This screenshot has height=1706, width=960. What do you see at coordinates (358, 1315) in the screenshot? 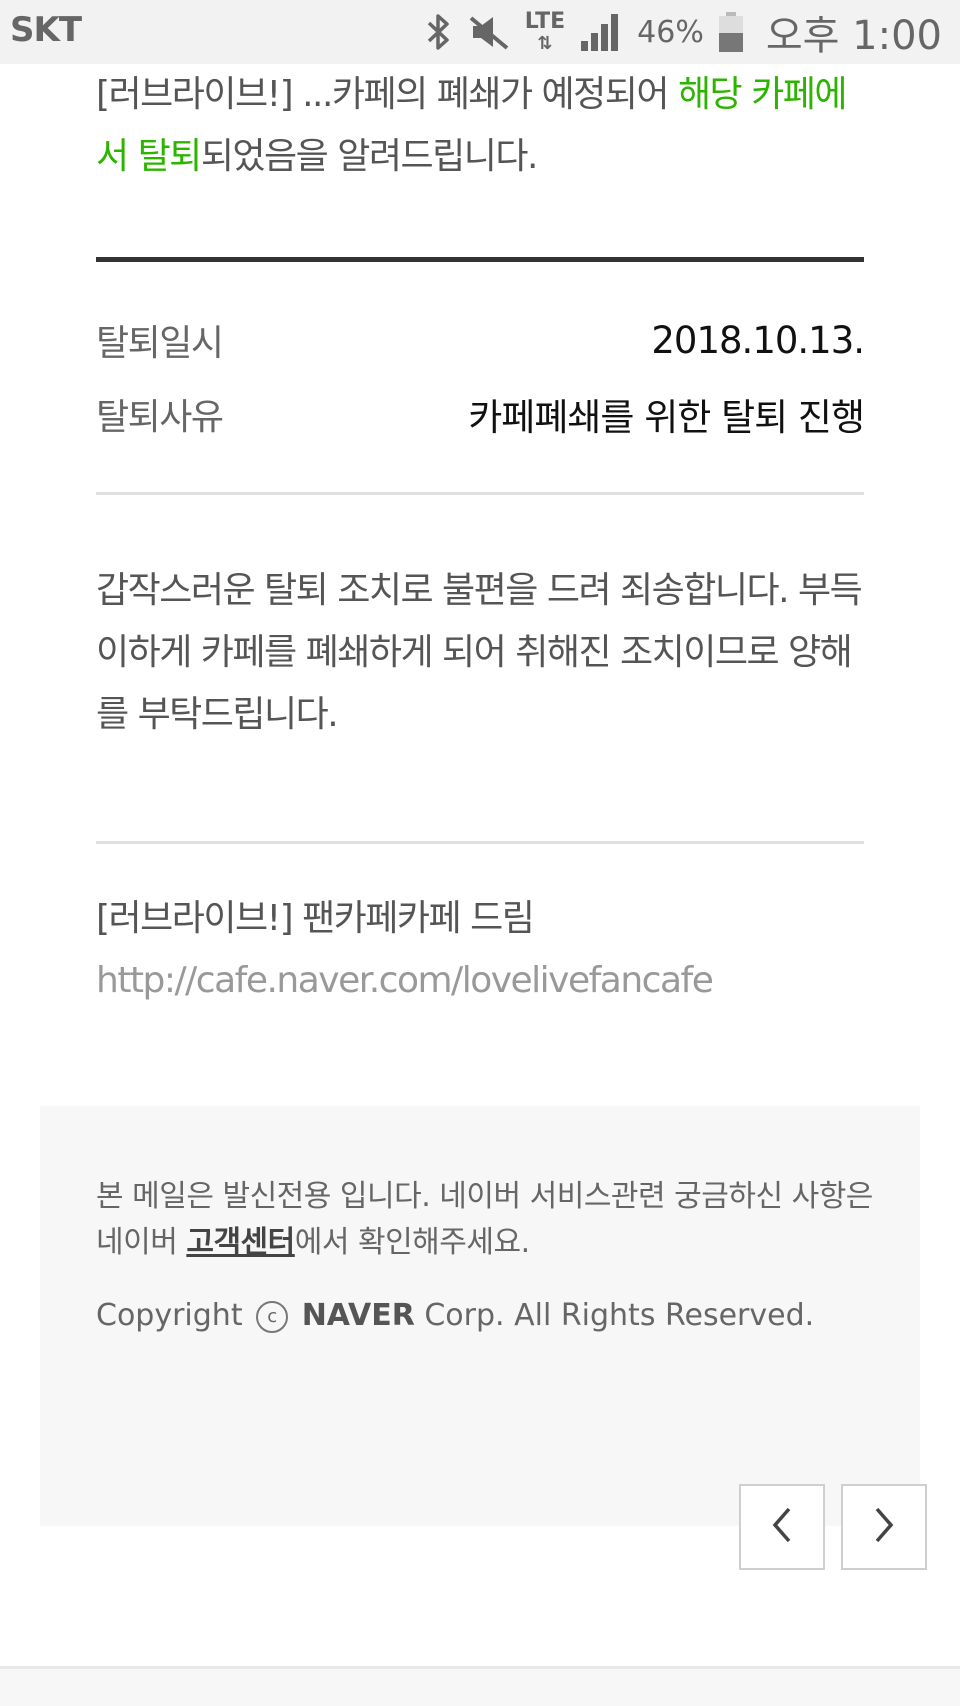
I see `copyright-brand: NAVER` at bounding box center [358, 1315].